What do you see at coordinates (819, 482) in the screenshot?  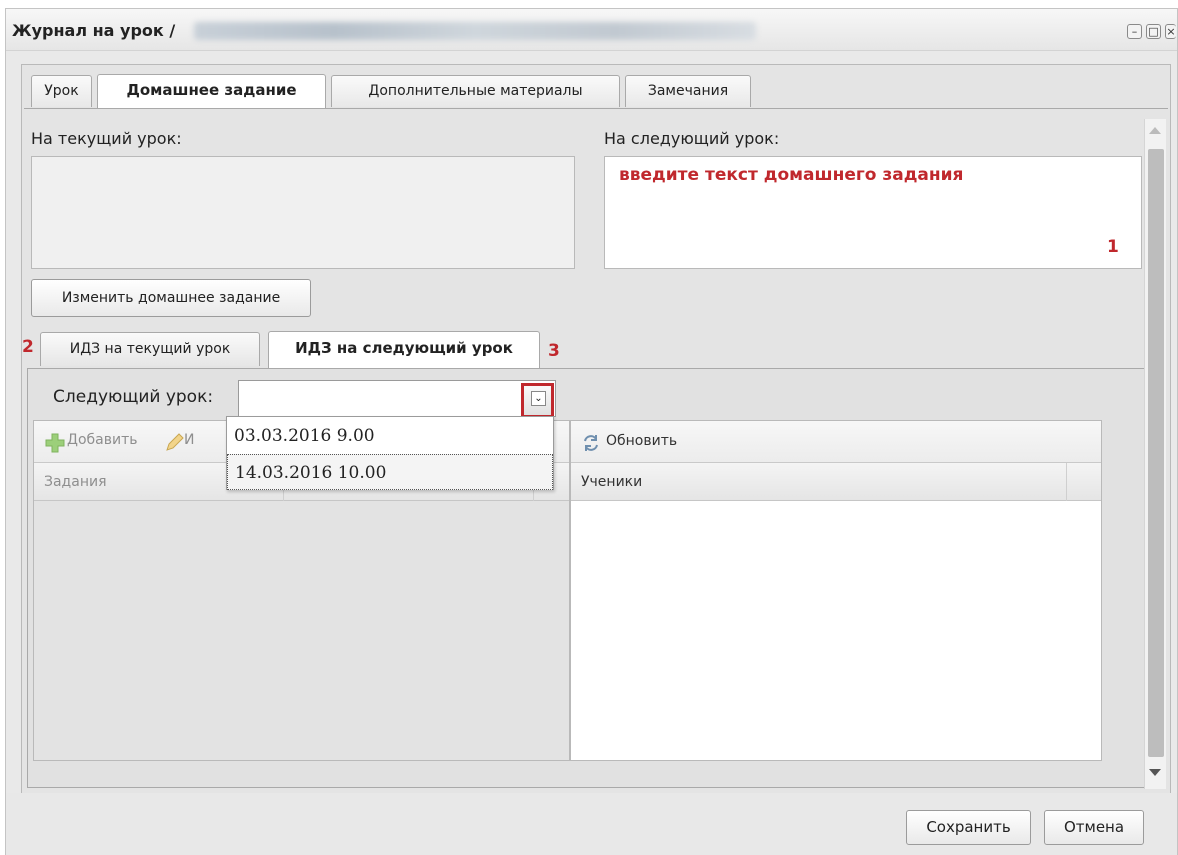 I see `column-students: Ученики` at bounding box center [819, 482].